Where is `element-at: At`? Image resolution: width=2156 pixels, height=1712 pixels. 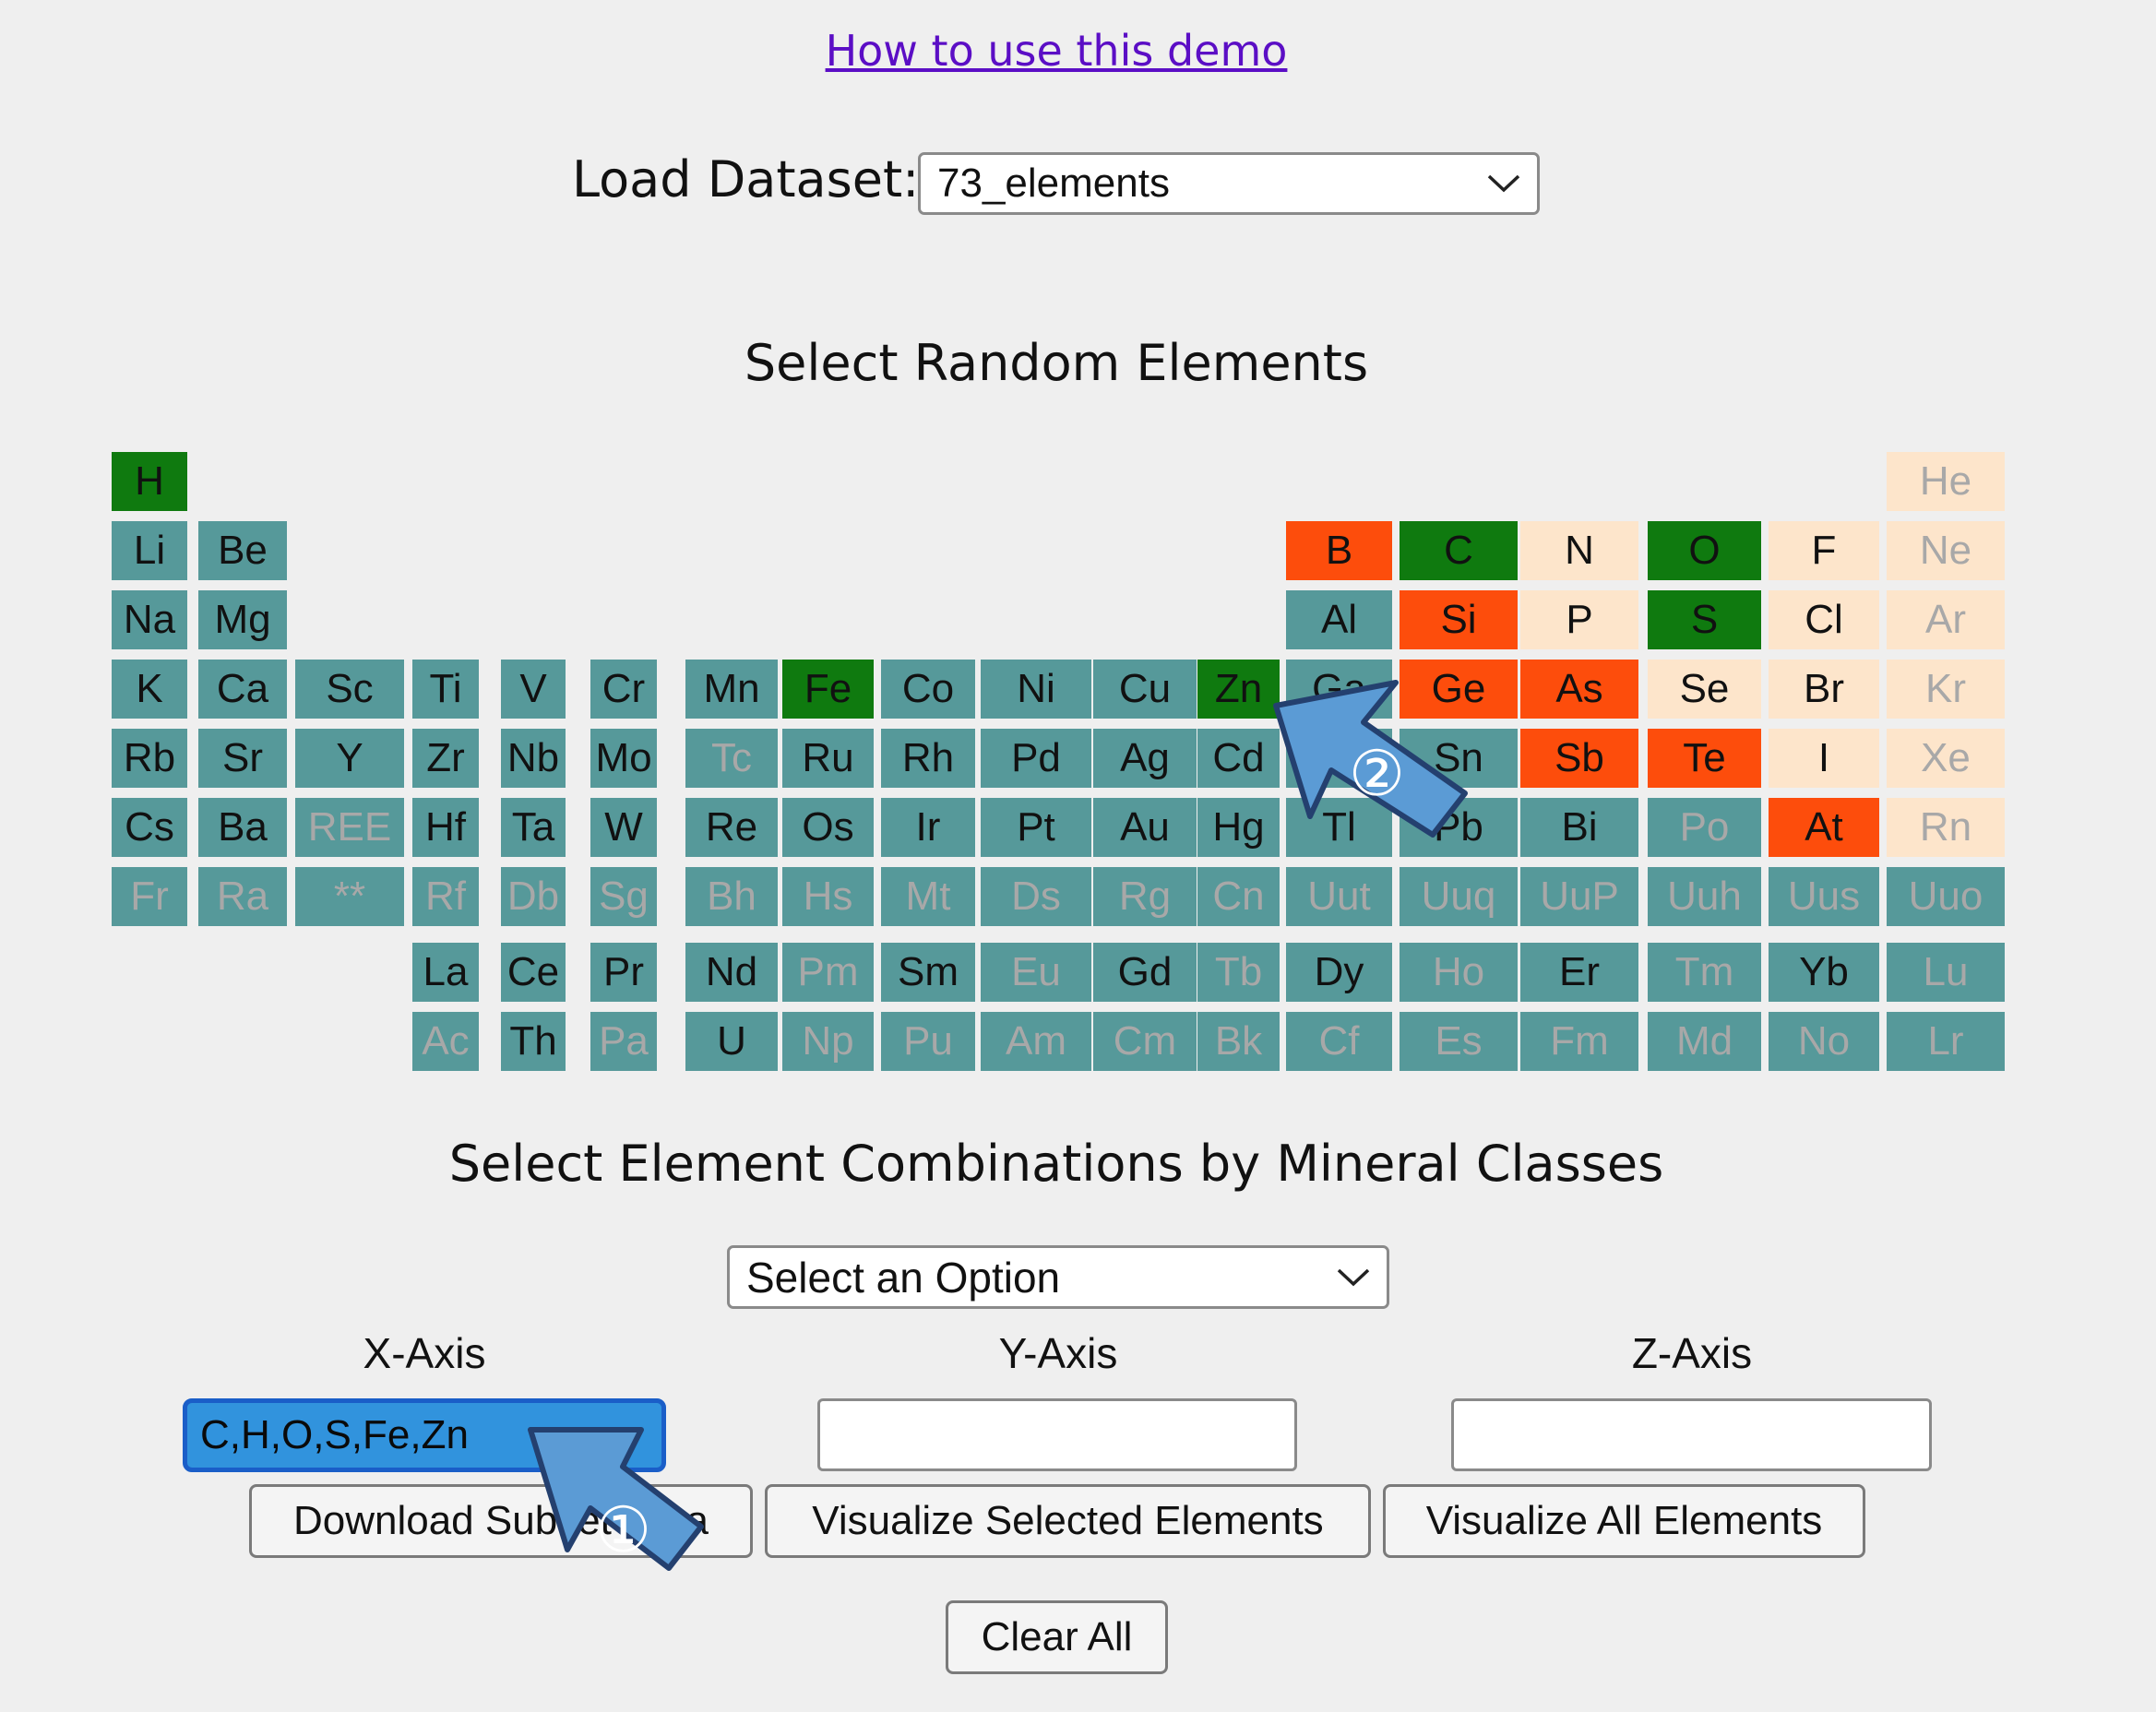 element-at: At is located at coordinates (1824, 827).